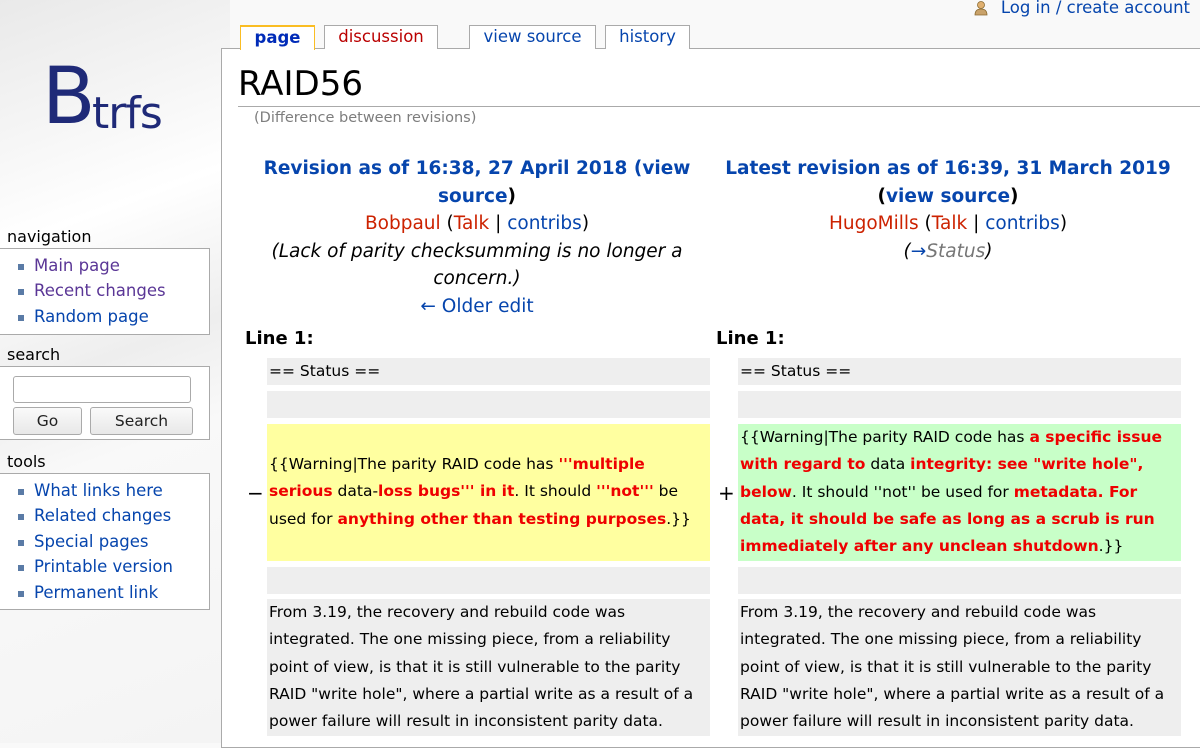 The width and height of the screenshot is (1200, 748). I want to click on search-body: Go Search, so click(105, 403).